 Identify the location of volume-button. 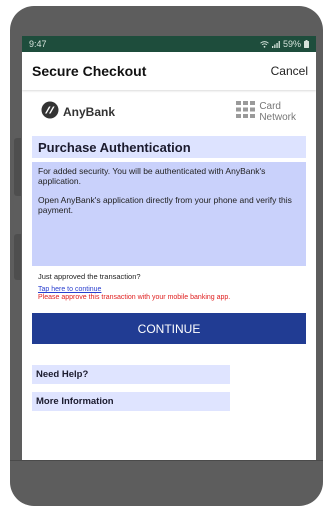
(17, 167).